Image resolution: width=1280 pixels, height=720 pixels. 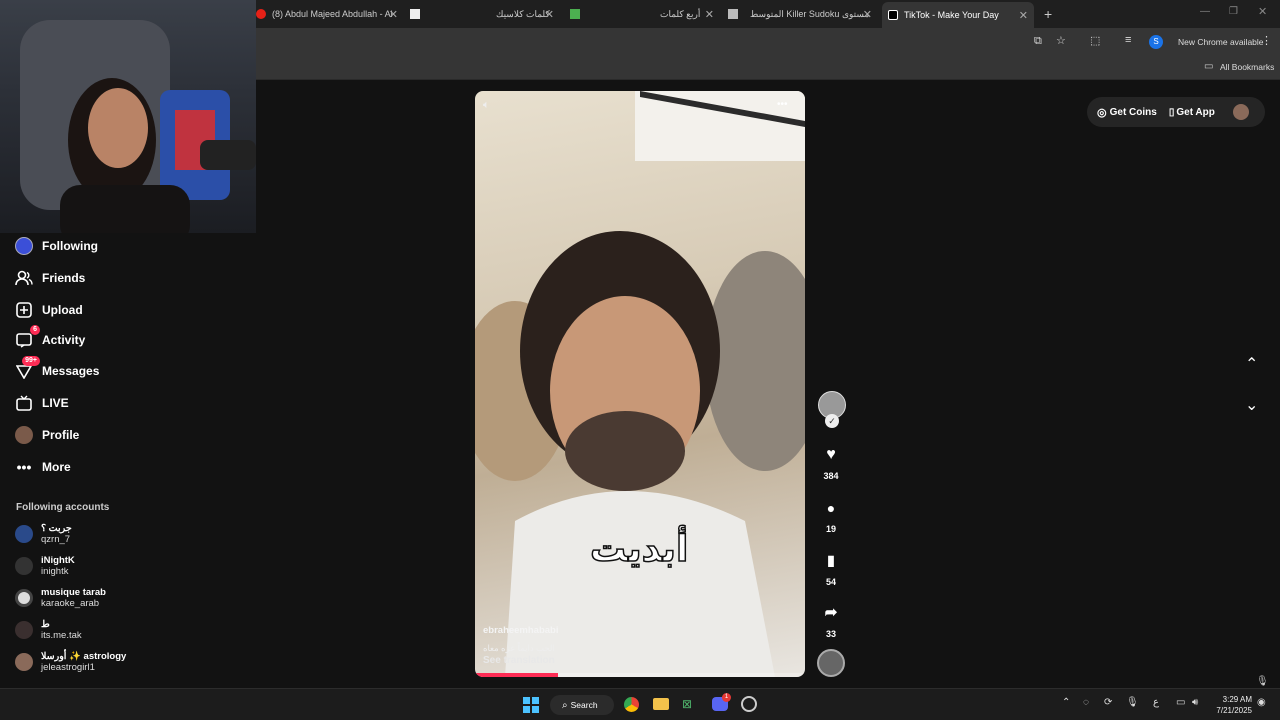 I want to click on following-icon, so click(x=24, y=246).